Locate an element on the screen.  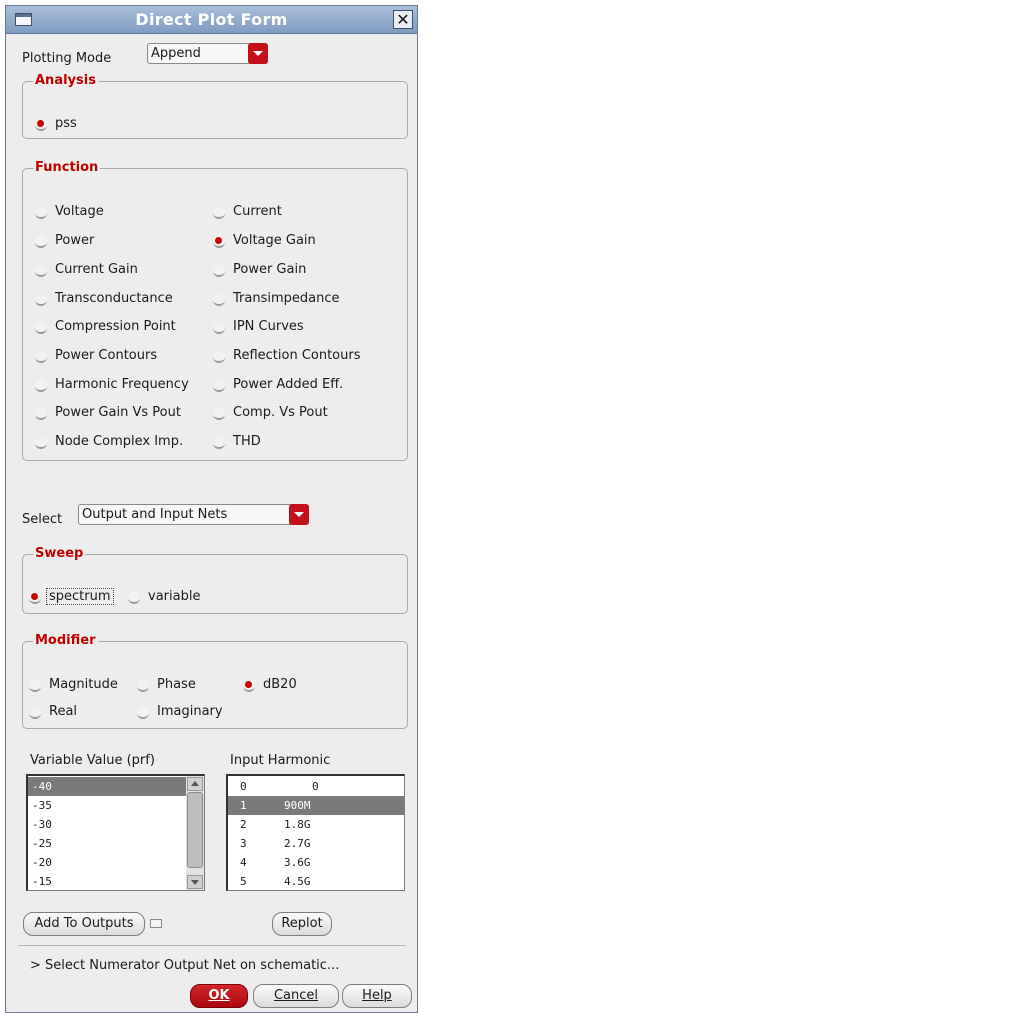
radio-label: dB20 is located at coordinates (280, 684).